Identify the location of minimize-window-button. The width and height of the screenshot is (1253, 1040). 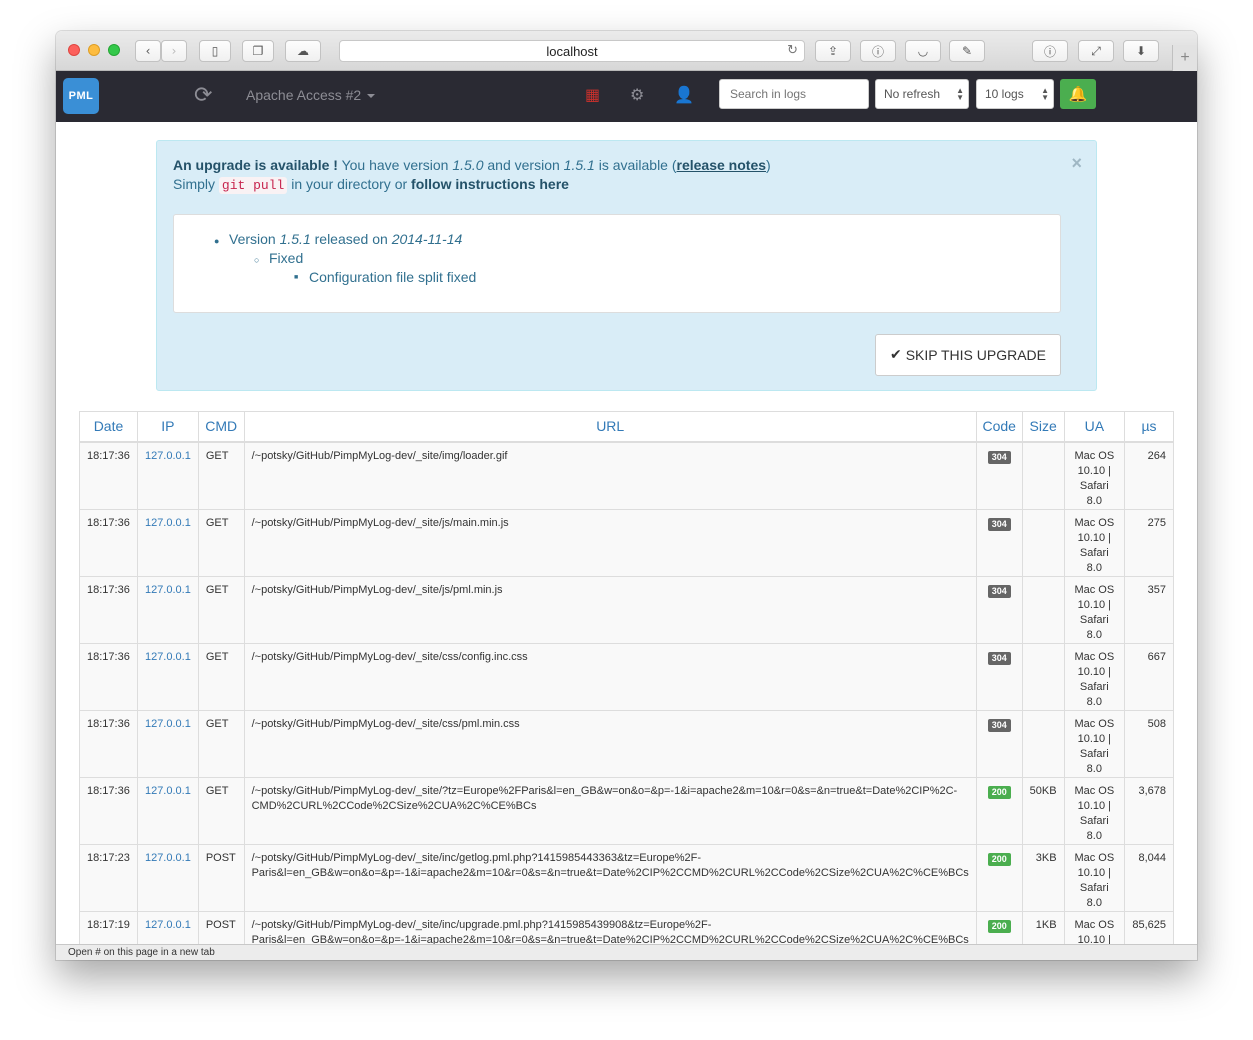
(94, 50).